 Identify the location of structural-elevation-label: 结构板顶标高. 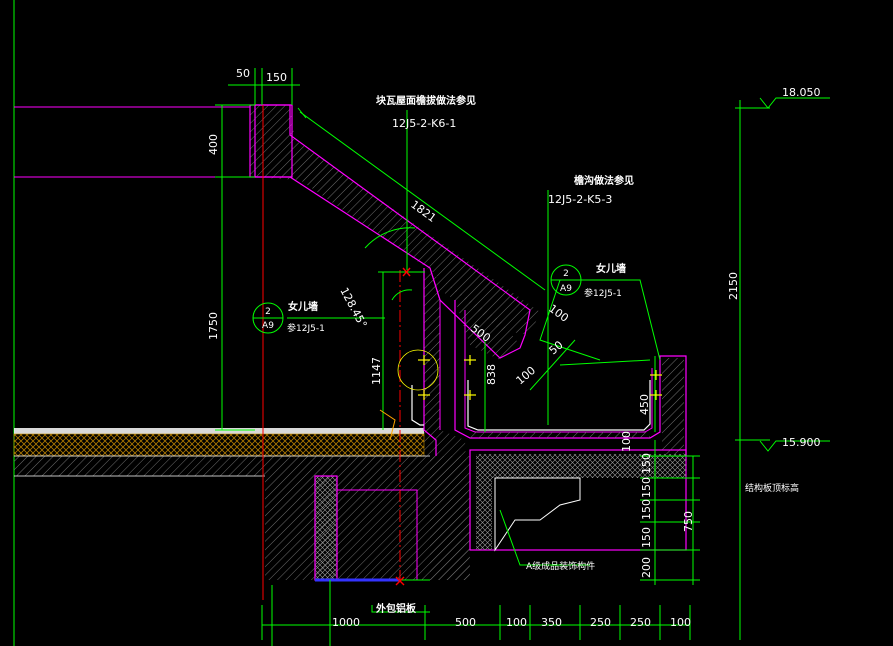
(772, 488).